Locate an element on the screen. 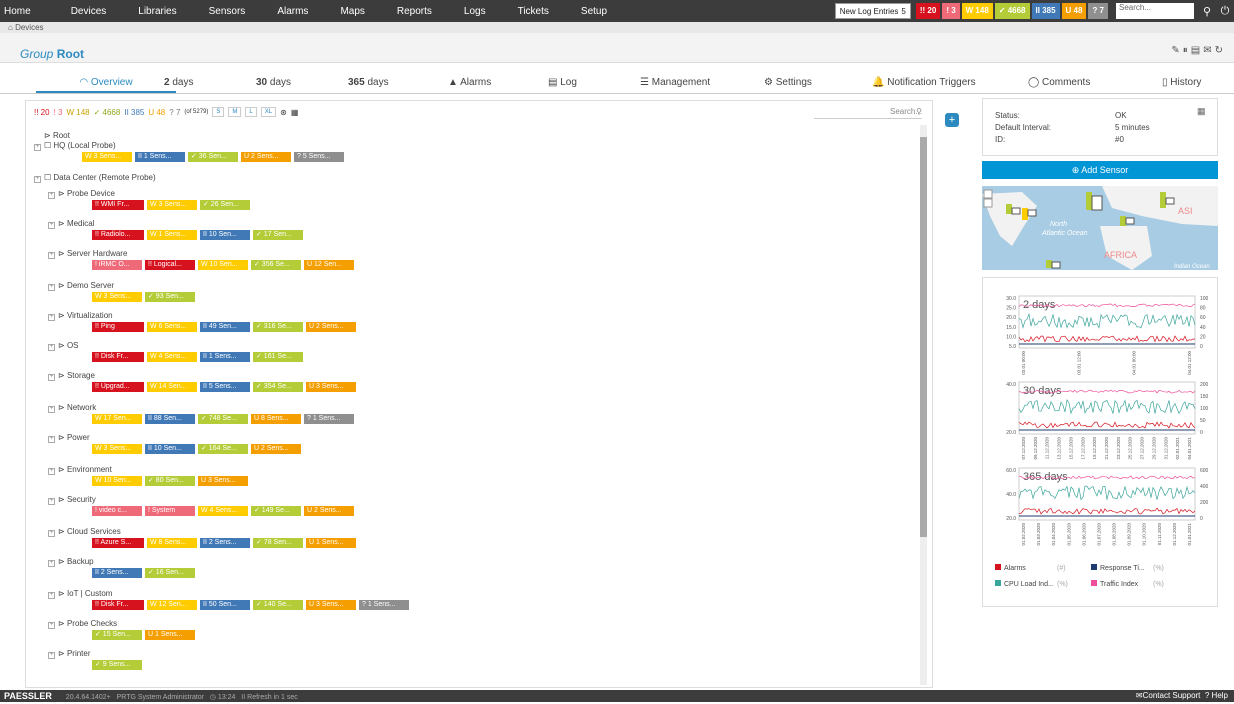  add-group-button: + is located at coordinates (952, 120).